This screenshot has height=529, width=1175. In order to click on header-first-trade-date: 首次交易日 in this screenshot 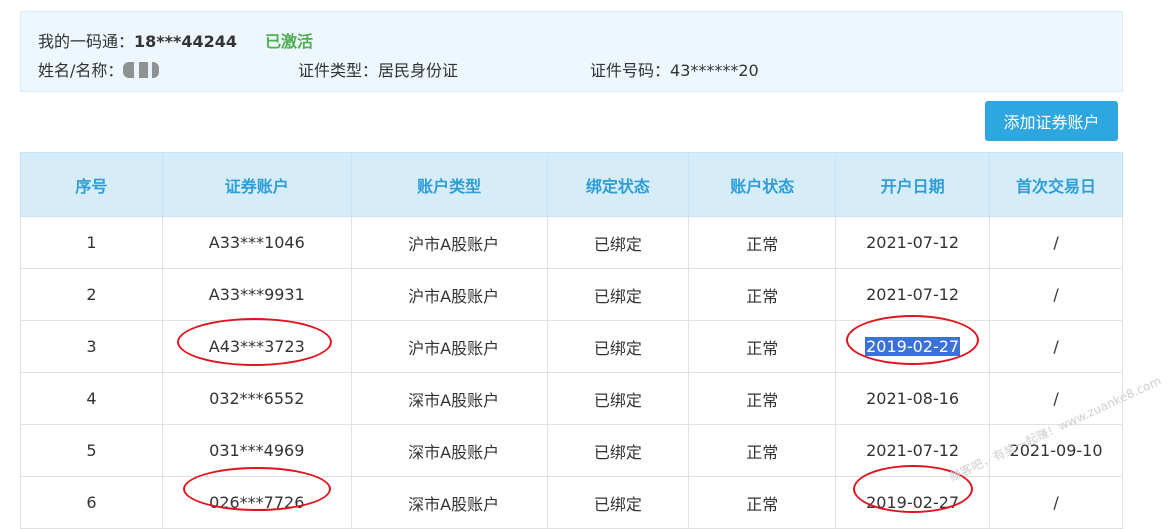, I will do `click(1056, 184)`.